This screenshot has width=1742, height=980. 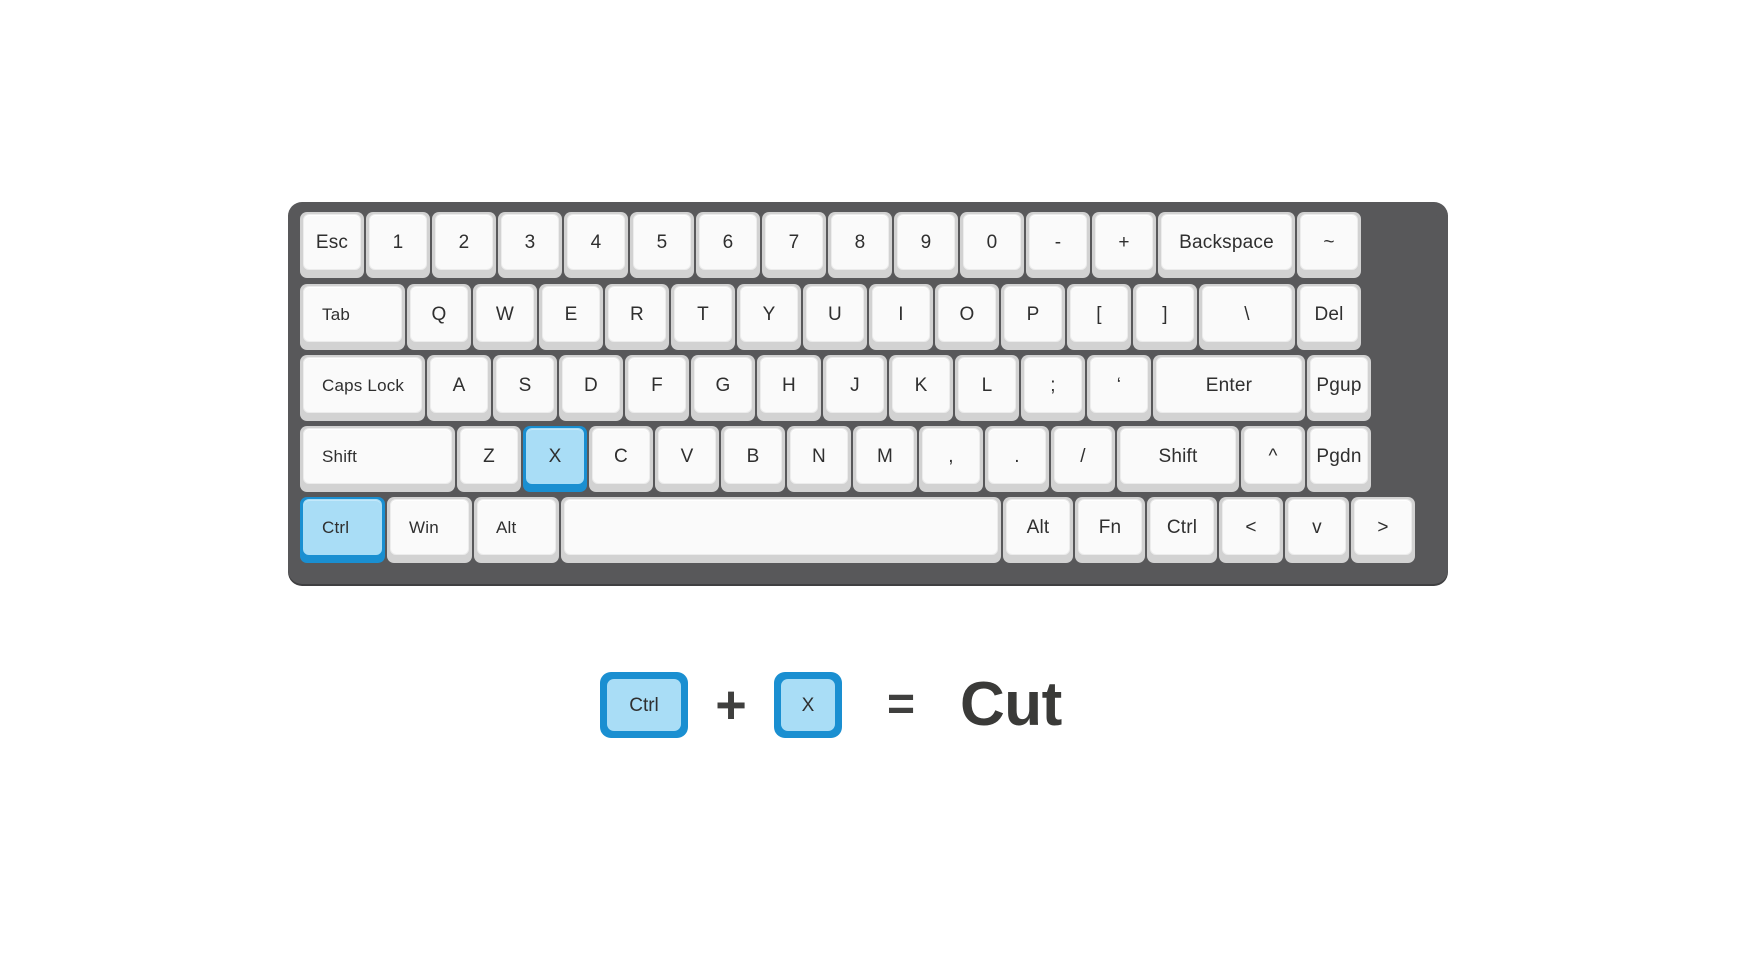 I want to click on legend-key-x: X, so click(x=808, y=705).